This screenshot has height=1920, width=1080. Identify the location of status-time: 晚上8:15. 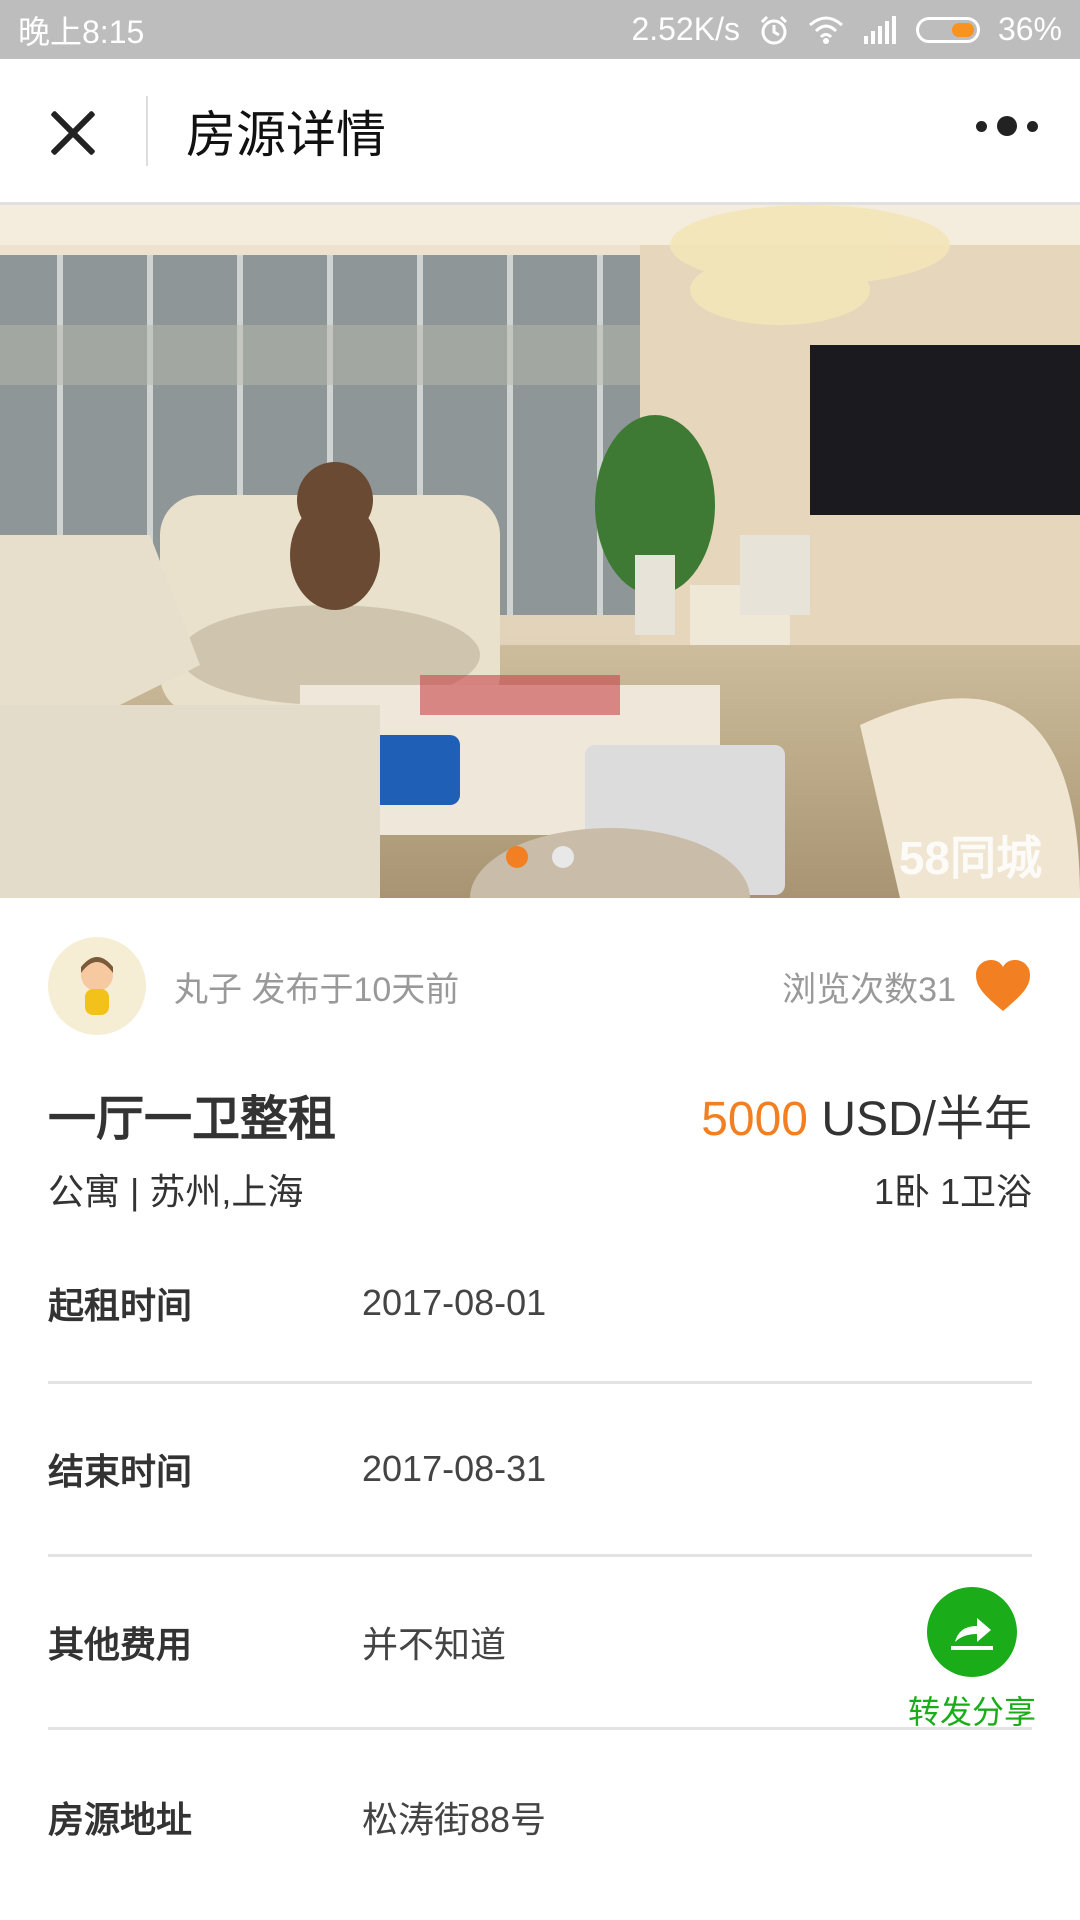
(81, 31).